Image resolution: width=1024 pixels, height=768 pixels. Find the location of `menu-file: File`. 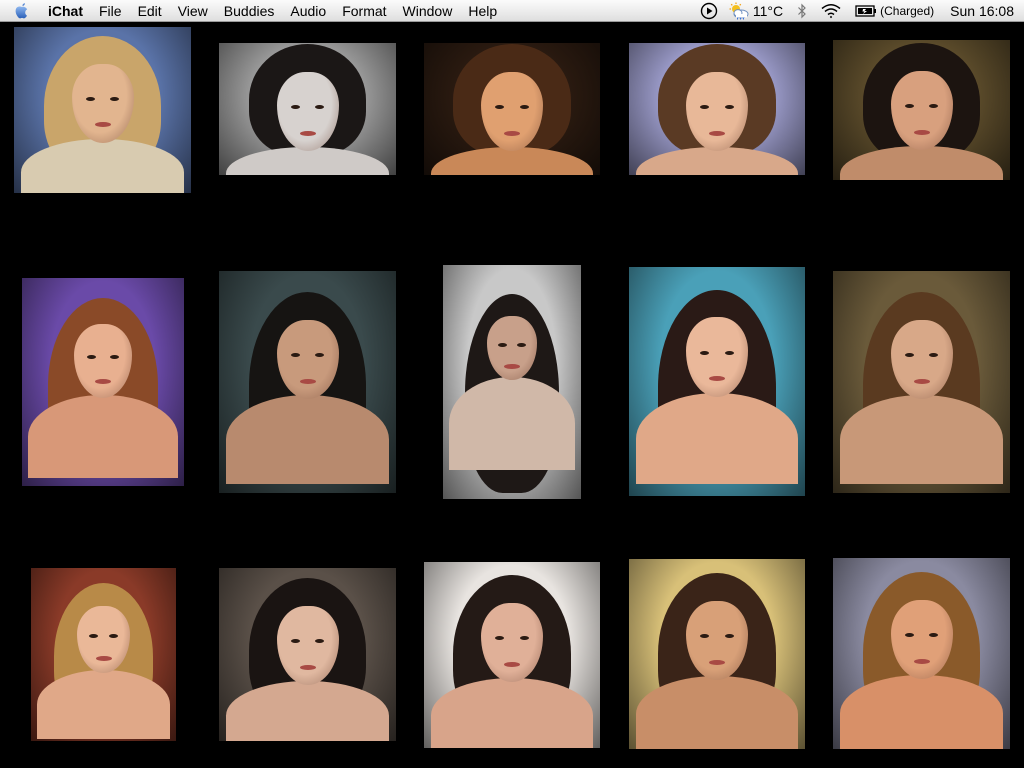

menu-file: File is located at coordinates (110, 11).